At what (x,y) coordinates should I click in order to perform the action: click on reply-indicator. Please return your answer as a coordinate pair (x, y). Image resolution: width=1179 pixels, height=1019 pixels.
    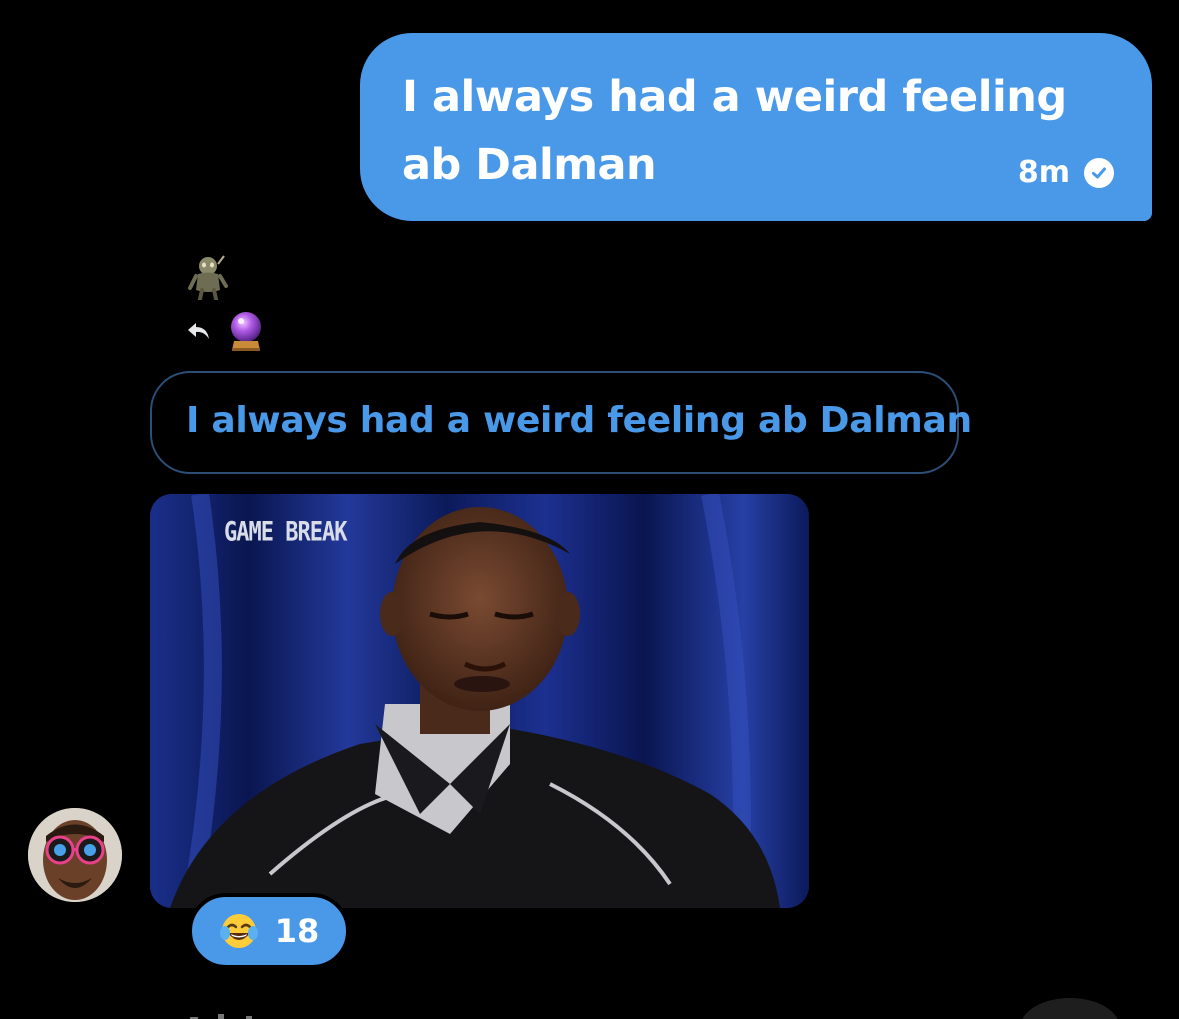
    Looking at the image, I should click on (226, 331).